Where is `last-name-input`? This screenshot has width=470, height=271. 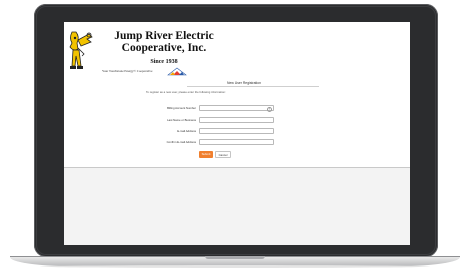
last-name-input is located at coordinates (236, 120).